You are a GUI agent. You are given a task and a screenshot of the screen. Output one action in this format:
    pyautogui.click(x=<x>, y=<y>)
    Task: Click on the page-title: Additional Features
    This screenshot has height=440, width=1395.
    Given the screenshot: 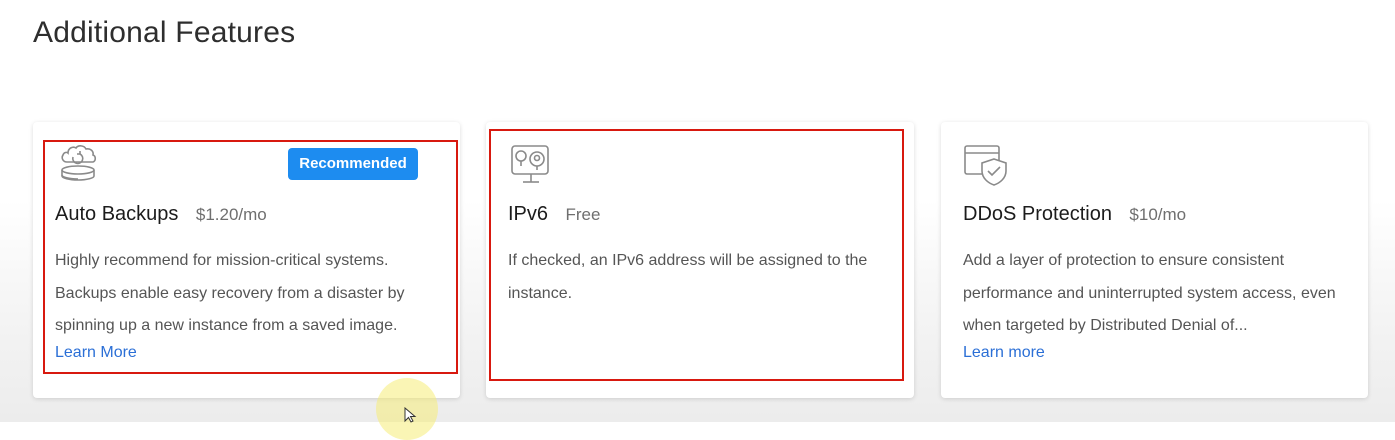 What is the action you would take?
    pyautogui.click(x=164, y=32)
    